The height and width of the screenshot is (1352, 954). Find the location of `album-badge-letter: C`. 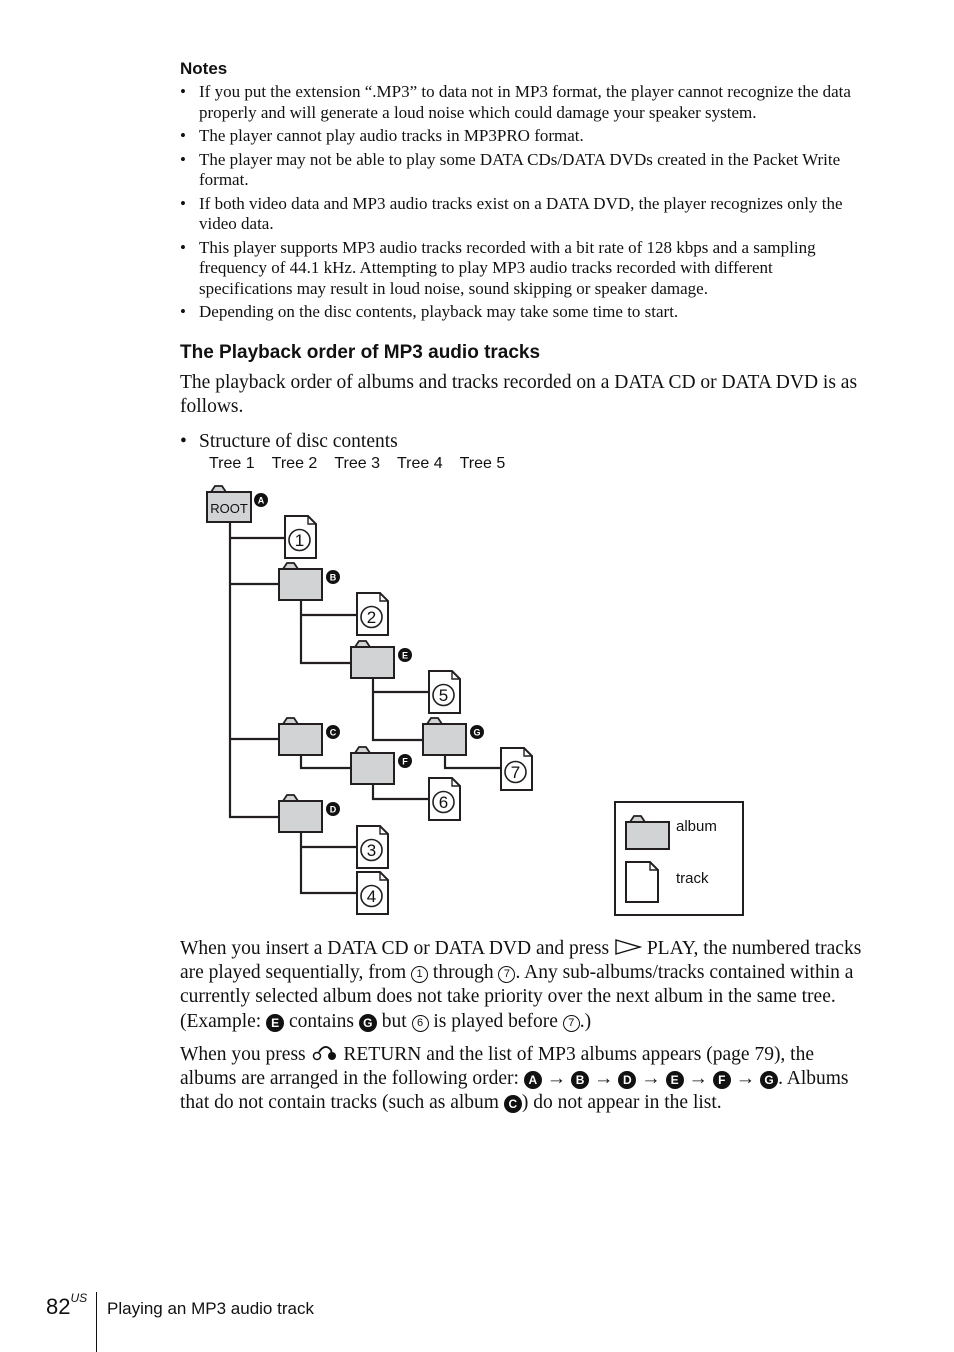

album-badge-letter: C is located at coordinates (333, 733).